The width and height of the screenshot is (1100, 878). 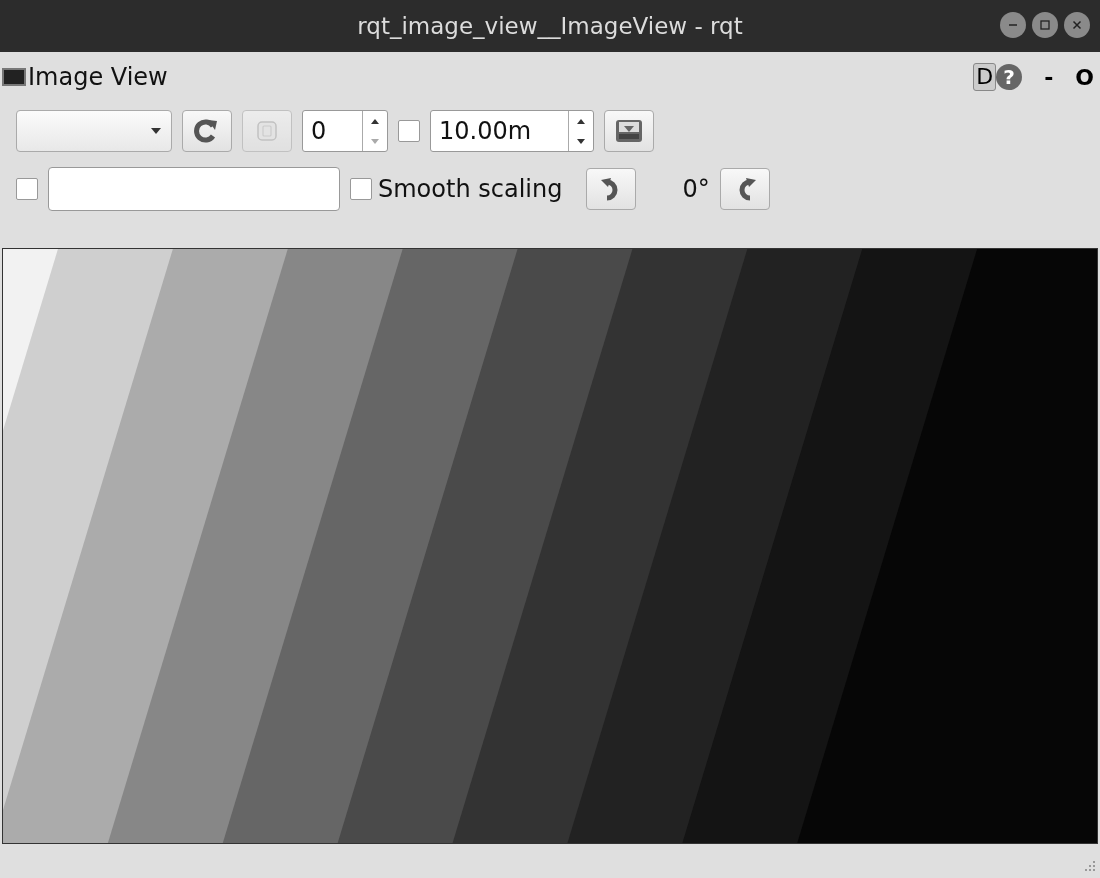 What do you see at coordinates (470, 189) in the screenshot?
I see `checkbox-label: Smooth scaling` at bounding box center [470, 189].